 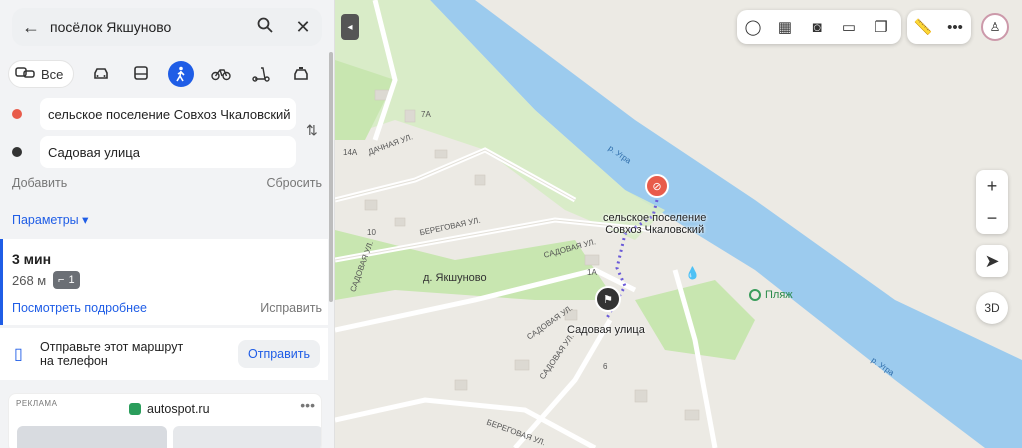 I want to click on panorama-icon: ◙, so click(x=817, y=27).